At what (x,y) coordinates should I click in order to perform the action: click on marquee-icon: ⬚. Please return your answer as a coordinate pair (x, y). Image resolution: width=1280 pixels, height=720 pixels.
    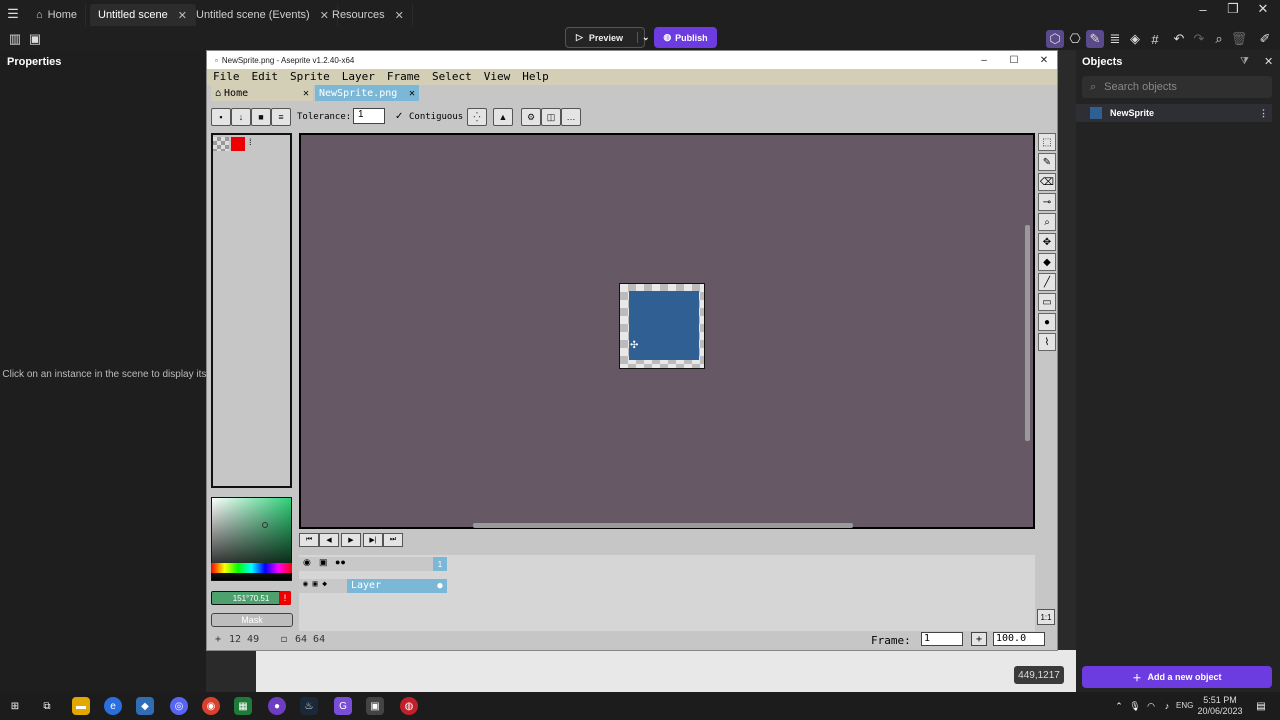
    Looking at the image, I should click on (1047, 142).